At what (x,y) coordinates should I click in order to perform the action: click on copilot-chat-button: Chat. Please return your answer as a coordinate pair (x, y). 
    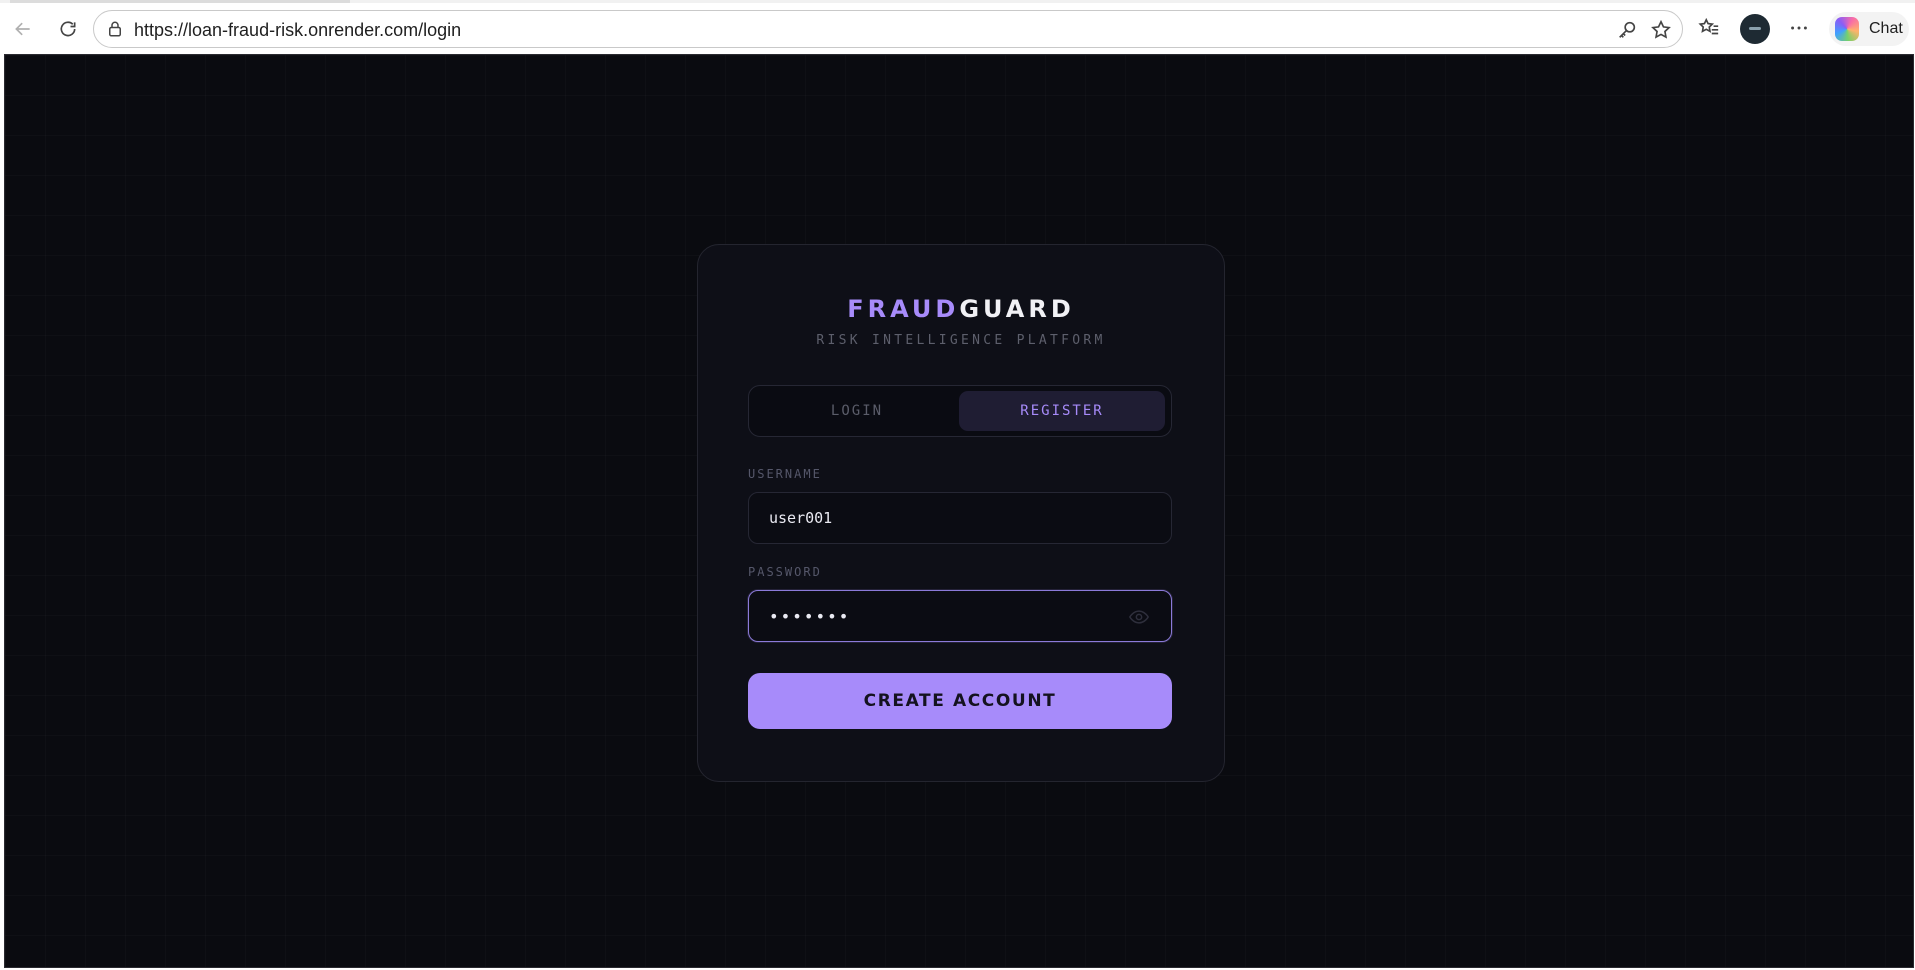
    Looking at the image, I should click on (1869, 29).